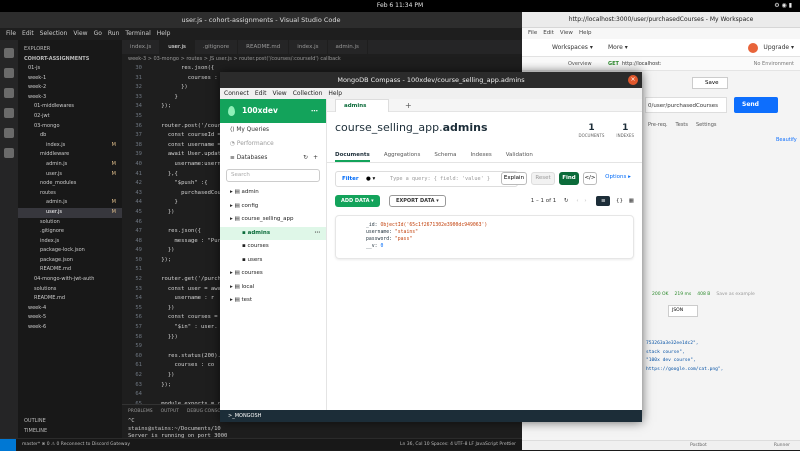 The width and height of the screenshot is (800, 451). Describe the element at coordinates (335, 93) in the screenshot. I see `compass-menu-help: Help` at that location.